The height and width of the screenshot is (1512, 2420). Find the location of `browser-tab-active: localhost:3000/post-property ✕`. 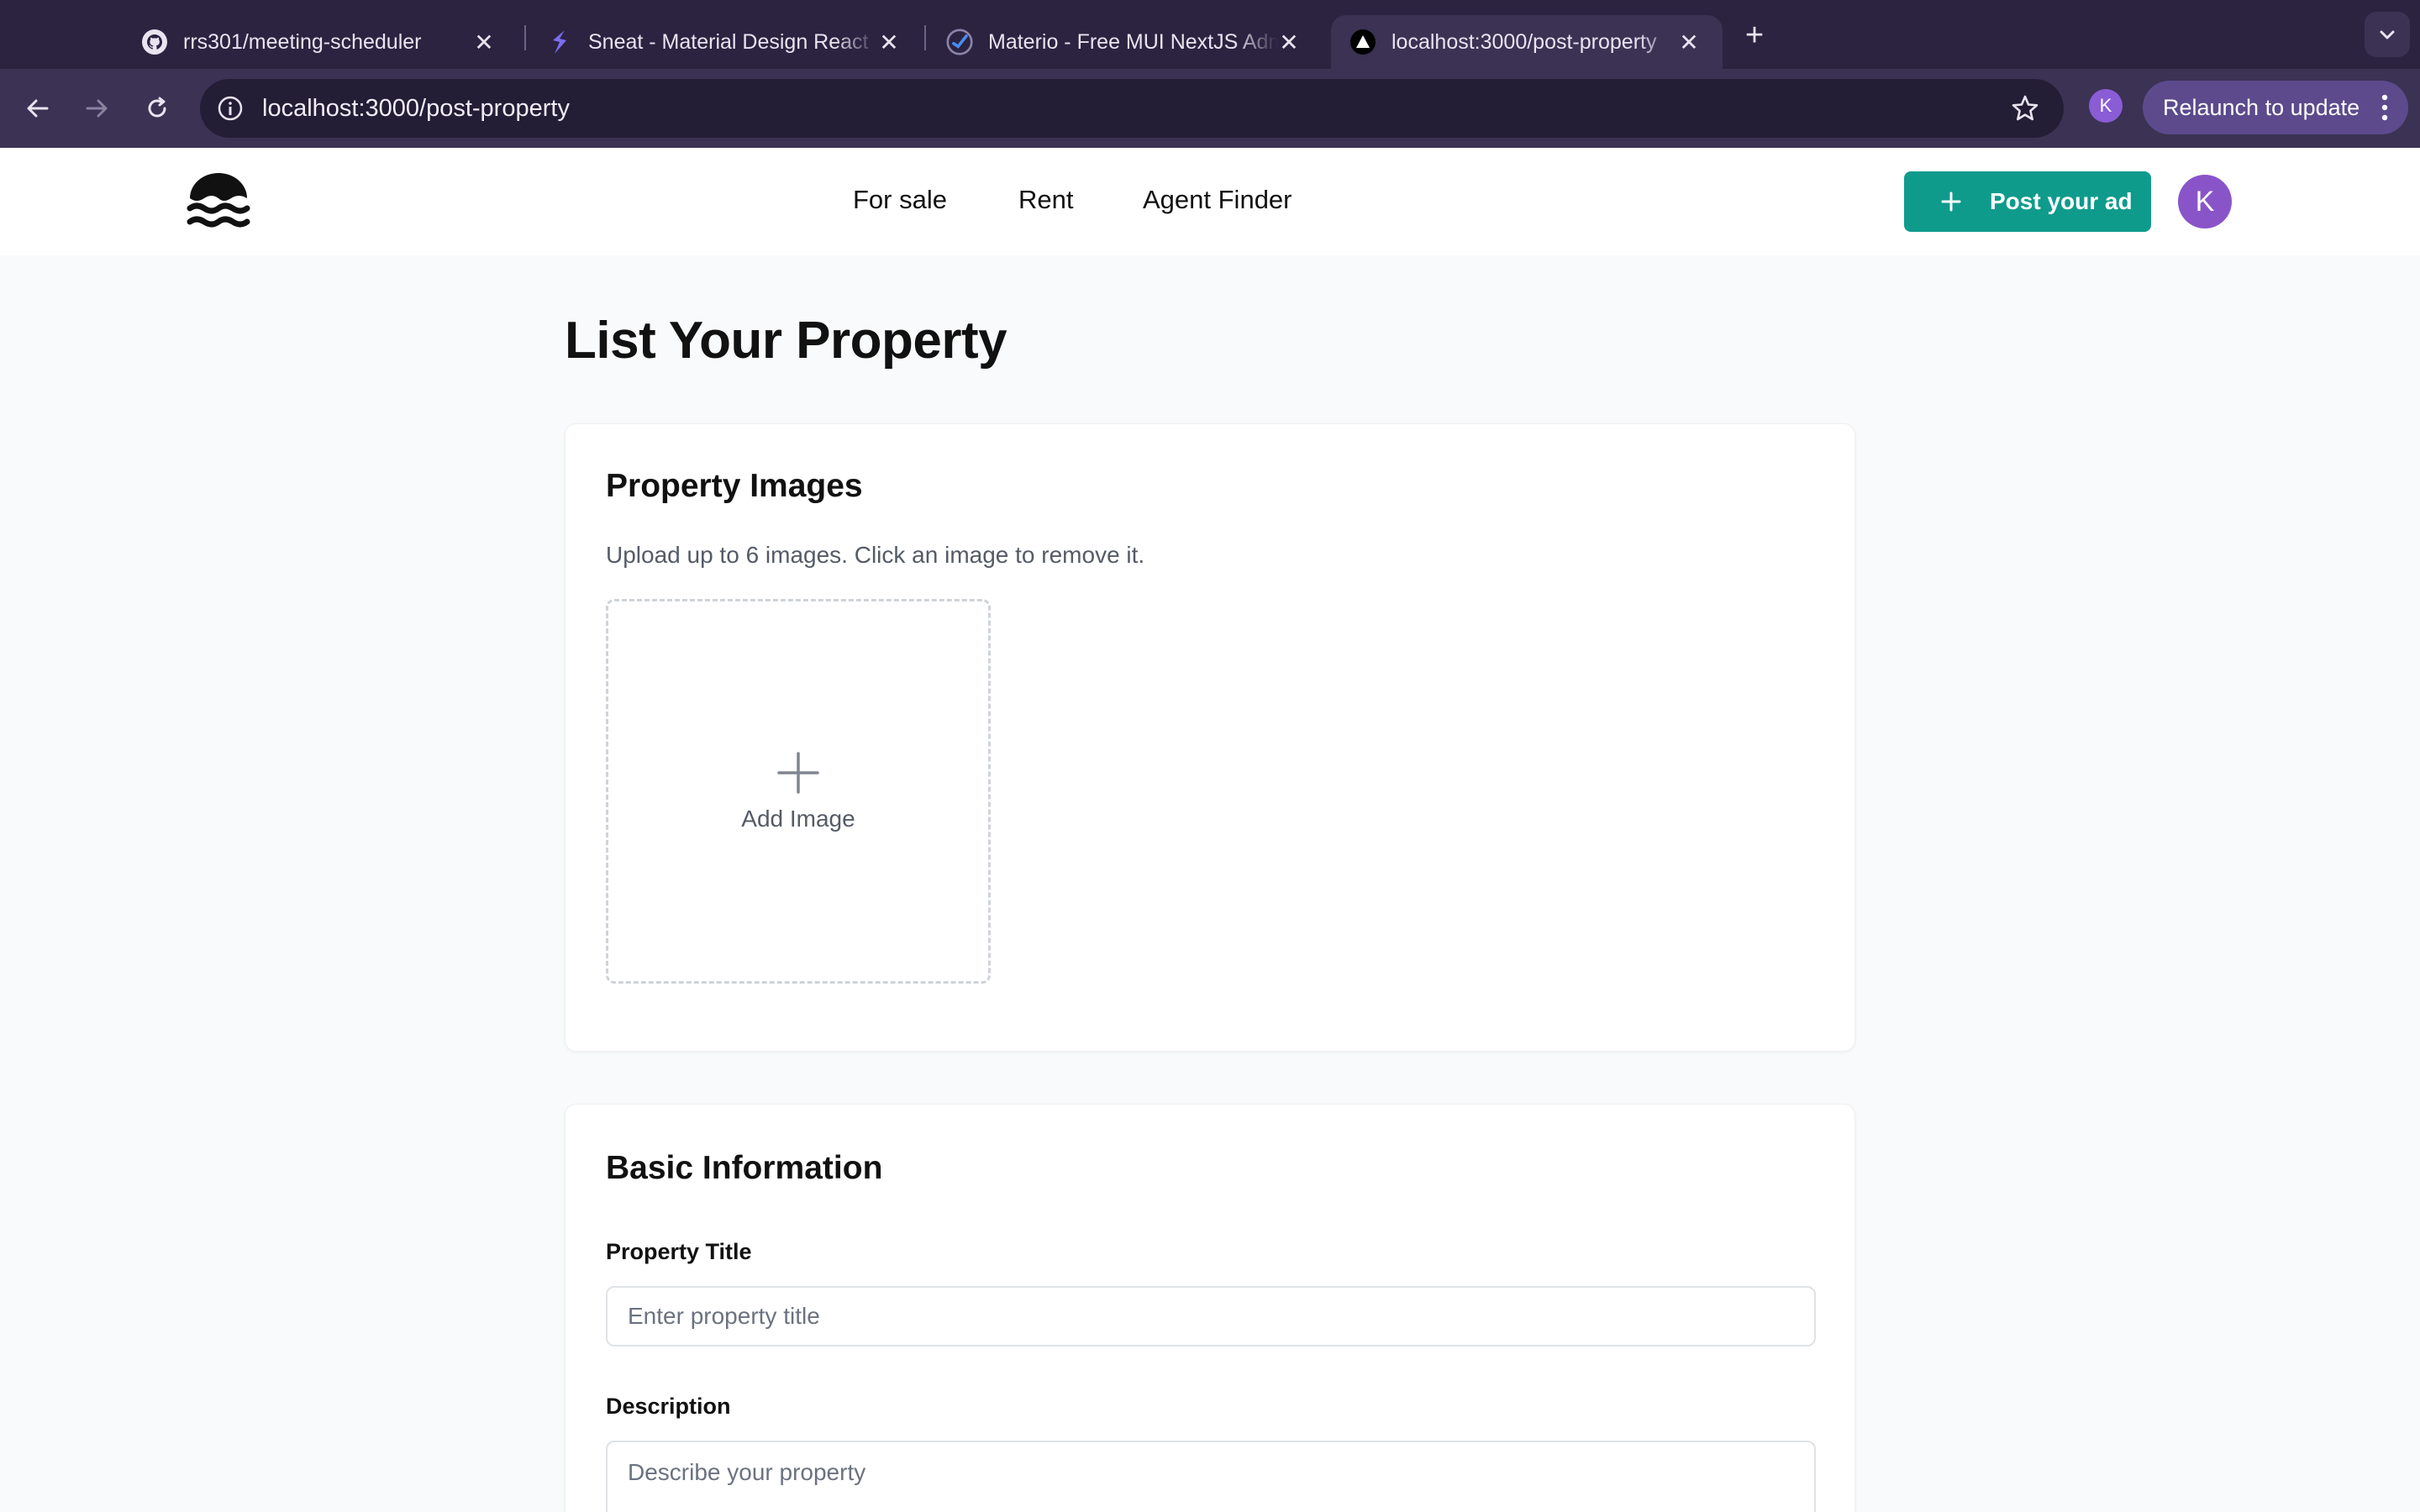

browser-tab-active: localhost:3000/post-property ✕ is located at coordinates (1527, 42).